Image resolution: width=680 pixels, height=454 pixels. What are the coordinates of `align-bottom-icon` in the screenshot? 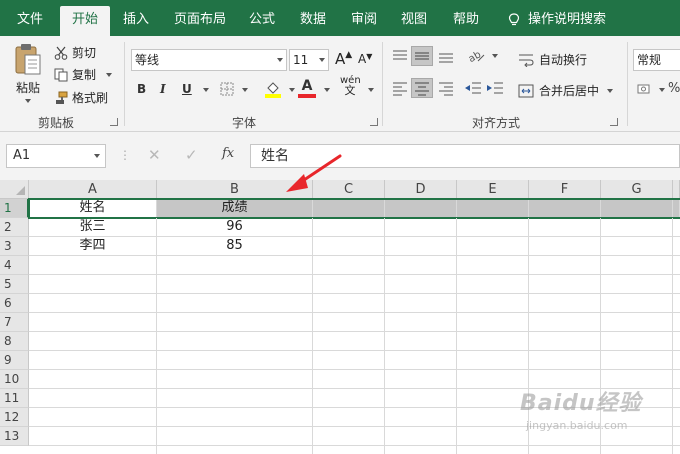 It's located at (446, 56).